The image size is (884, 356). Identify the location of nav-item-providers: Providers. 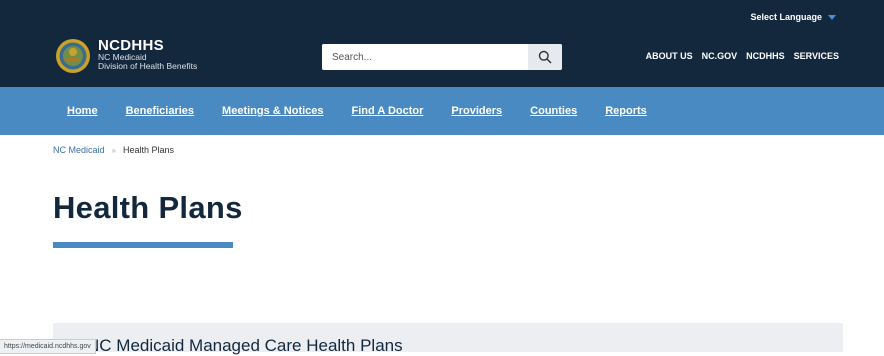
(476, 111).